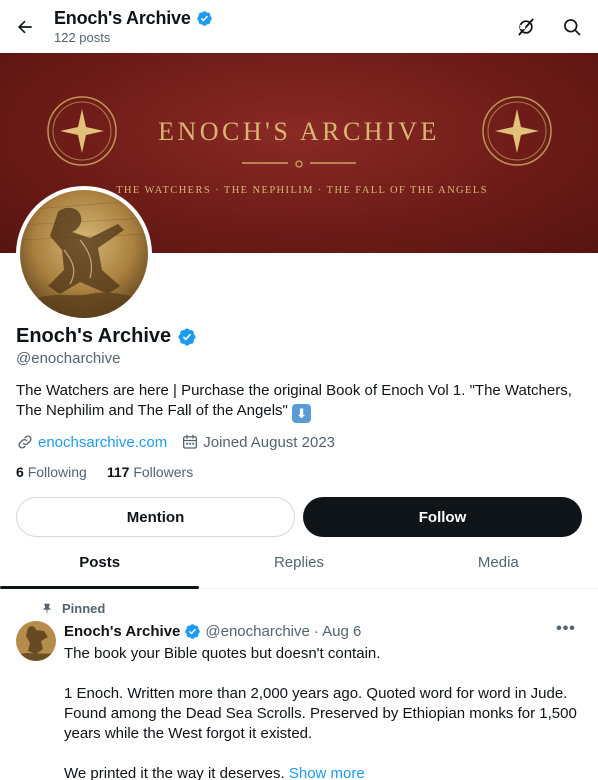 The image size is (598, 780). I want to click on grok-icon, so click(526, 27).